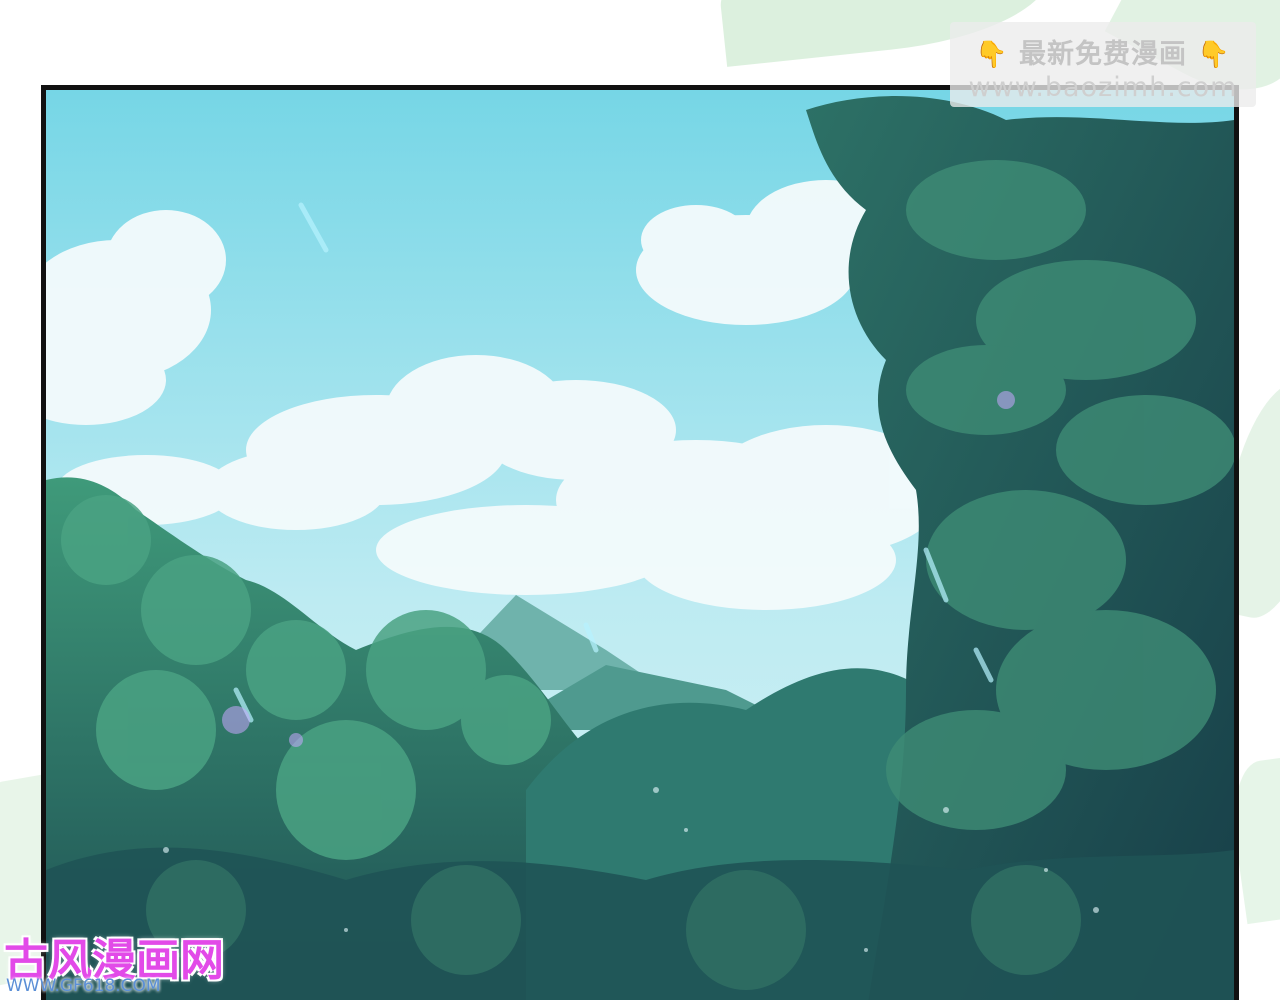 This screenshot has width=1280, height=1000. I want to click on watermark-top-url: www.baozimh.com, so click(1103, 87).